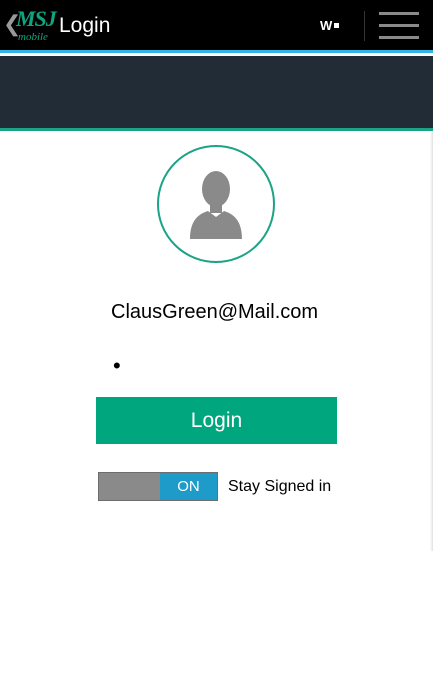 The height and width of the screenshot is (678, 433). I want to click on email-field: ClausGreen@Mail.com, so click(217, 313).